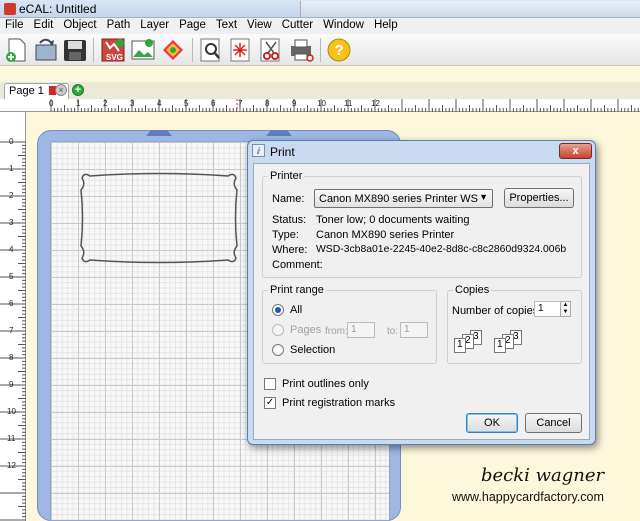 The height and width of the screenshot is (521, 640). I want to click on horizontal-ruler: 0 1 2 3 4 5 6 7 8 9 10 11 12, so click(320, 105).